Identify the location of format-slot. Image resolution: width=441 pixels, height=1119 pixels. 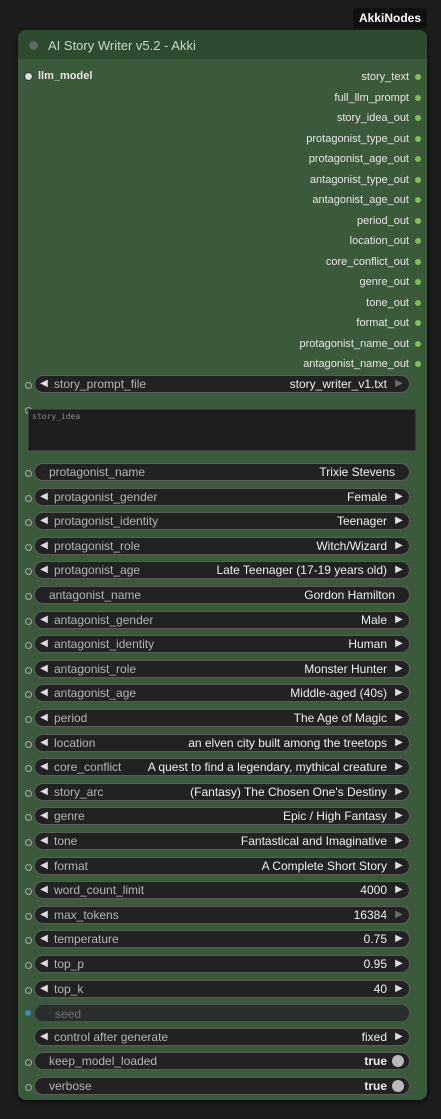
(28, 867).